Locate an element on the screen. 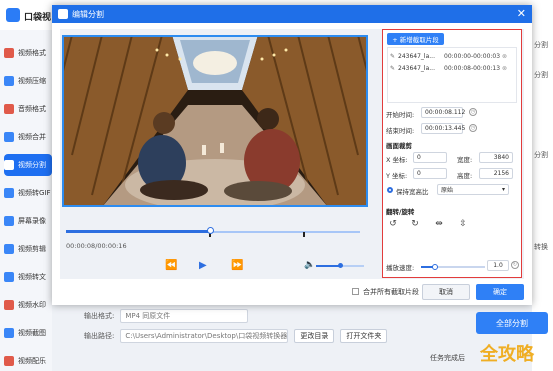 The width and height of the screenshot is (553, 371). volume-slider is located at coordinates (340, 265).